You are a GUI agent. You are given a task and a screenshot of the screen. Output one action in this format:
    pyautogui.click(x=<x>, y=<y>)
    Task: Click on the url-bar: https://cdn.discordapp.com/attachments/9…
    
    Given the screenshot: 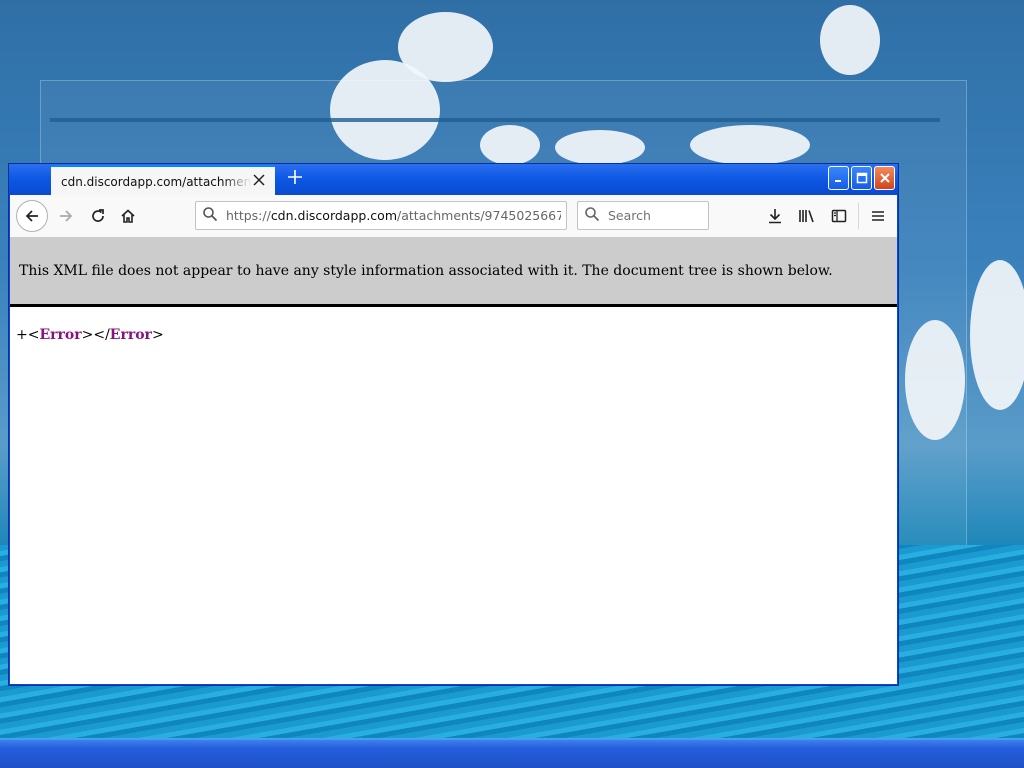 What is the action you would take?
    pyautogui.click(x=381, y=215)
    